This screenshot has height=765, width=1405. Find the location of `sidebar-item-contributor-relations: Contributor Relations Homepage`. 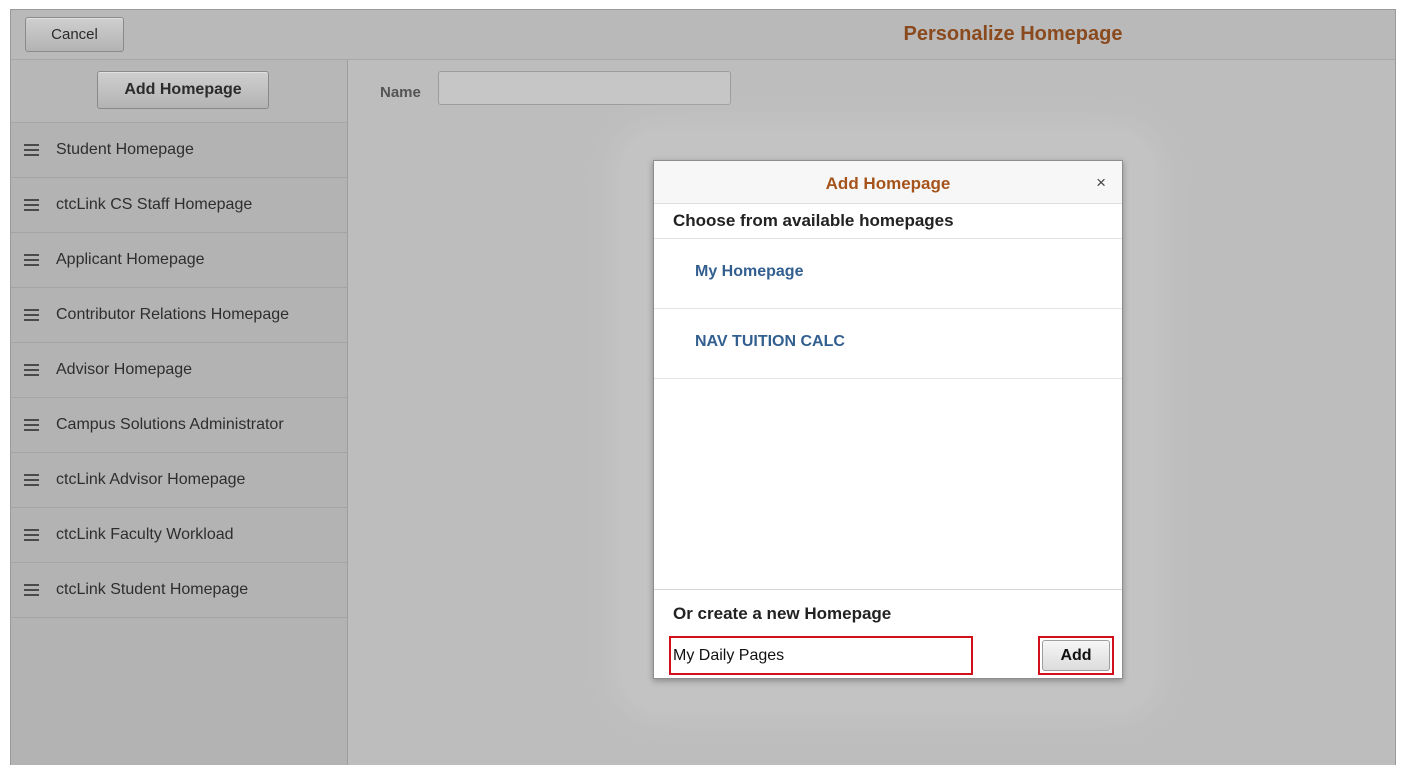

sidebar-item-contributor-relations: Contributor Relations Homepage is located at coordinates (179, 315).